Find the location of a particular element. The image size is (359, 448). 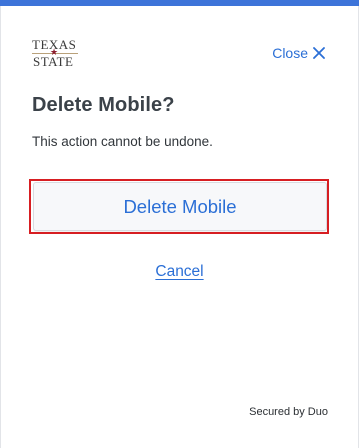

delete-mobile-button: Delete Mobile is located at coordinates (180, 206).